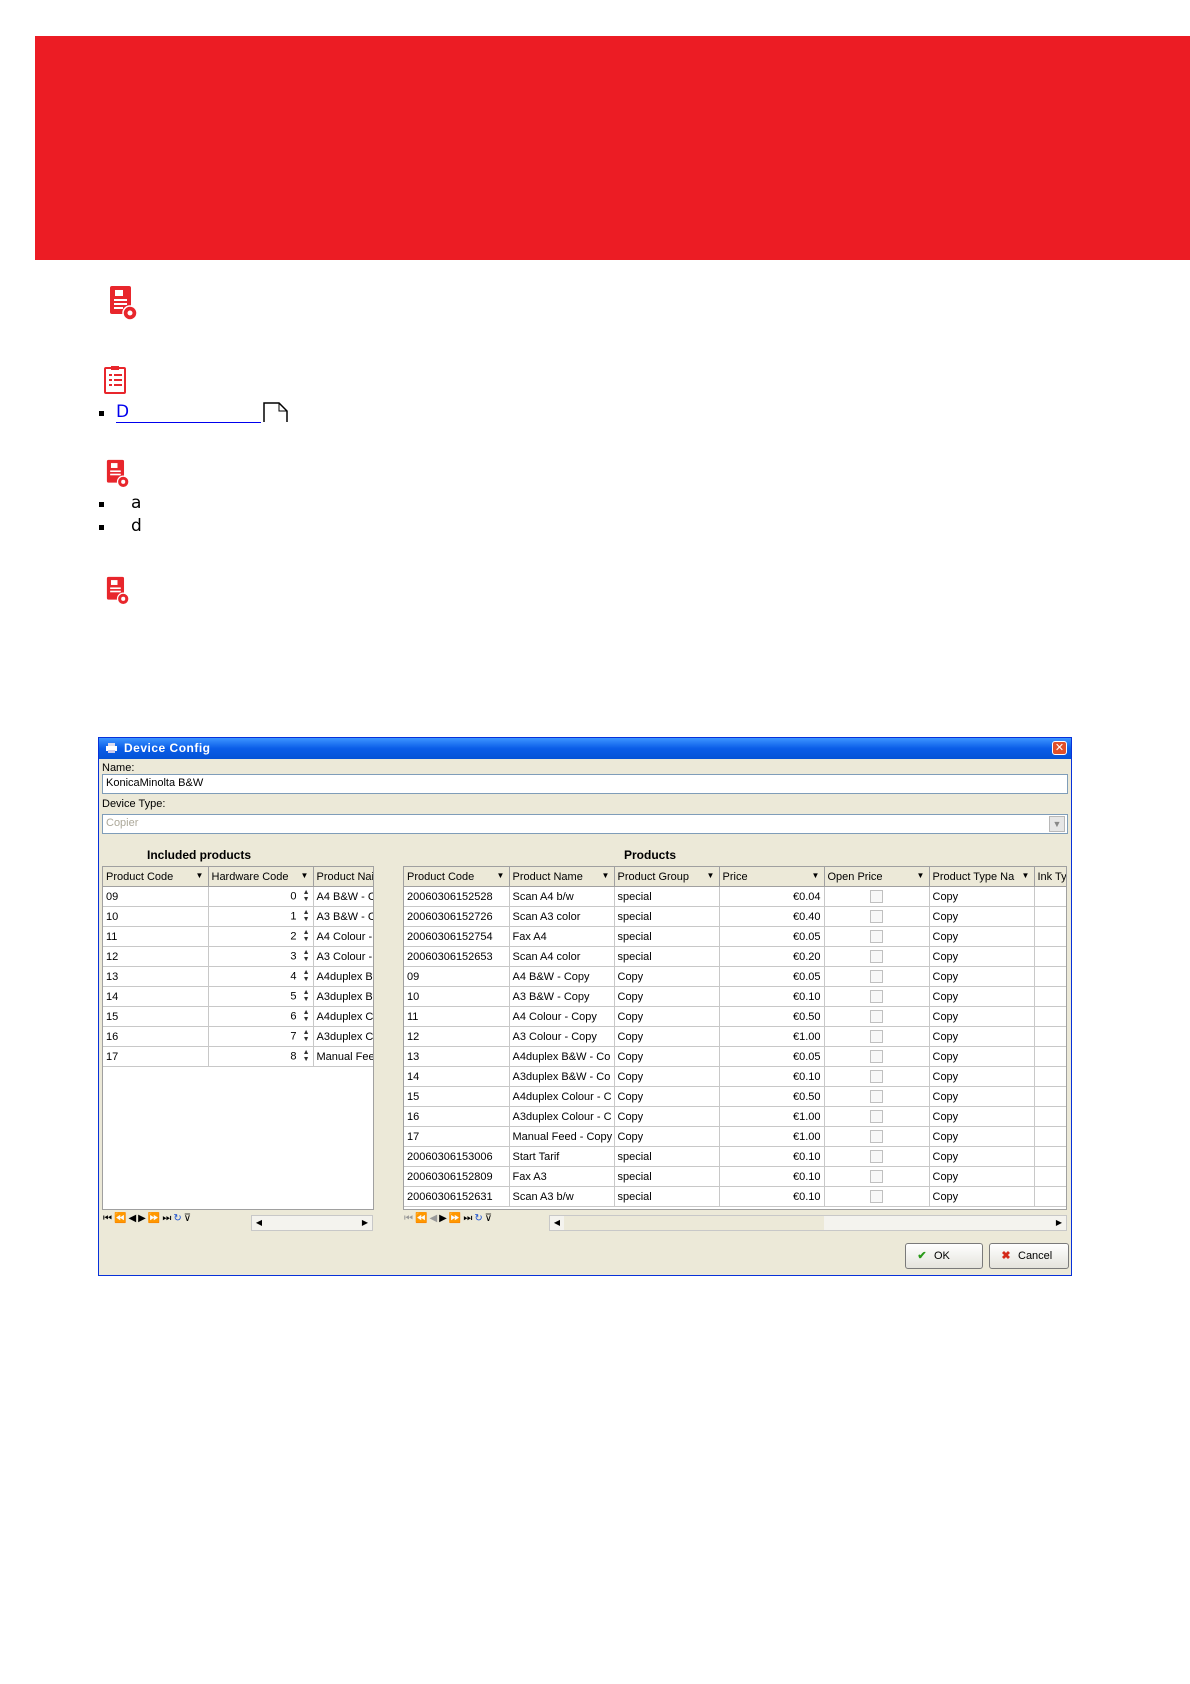 The width and height of the screenshot is (1190, 1684). Describe the element at coordinates (735, 1116) in the screenshot. I see `table-row: 16 A3duplex Colour - C Copy €1.00 Copy` at that location.